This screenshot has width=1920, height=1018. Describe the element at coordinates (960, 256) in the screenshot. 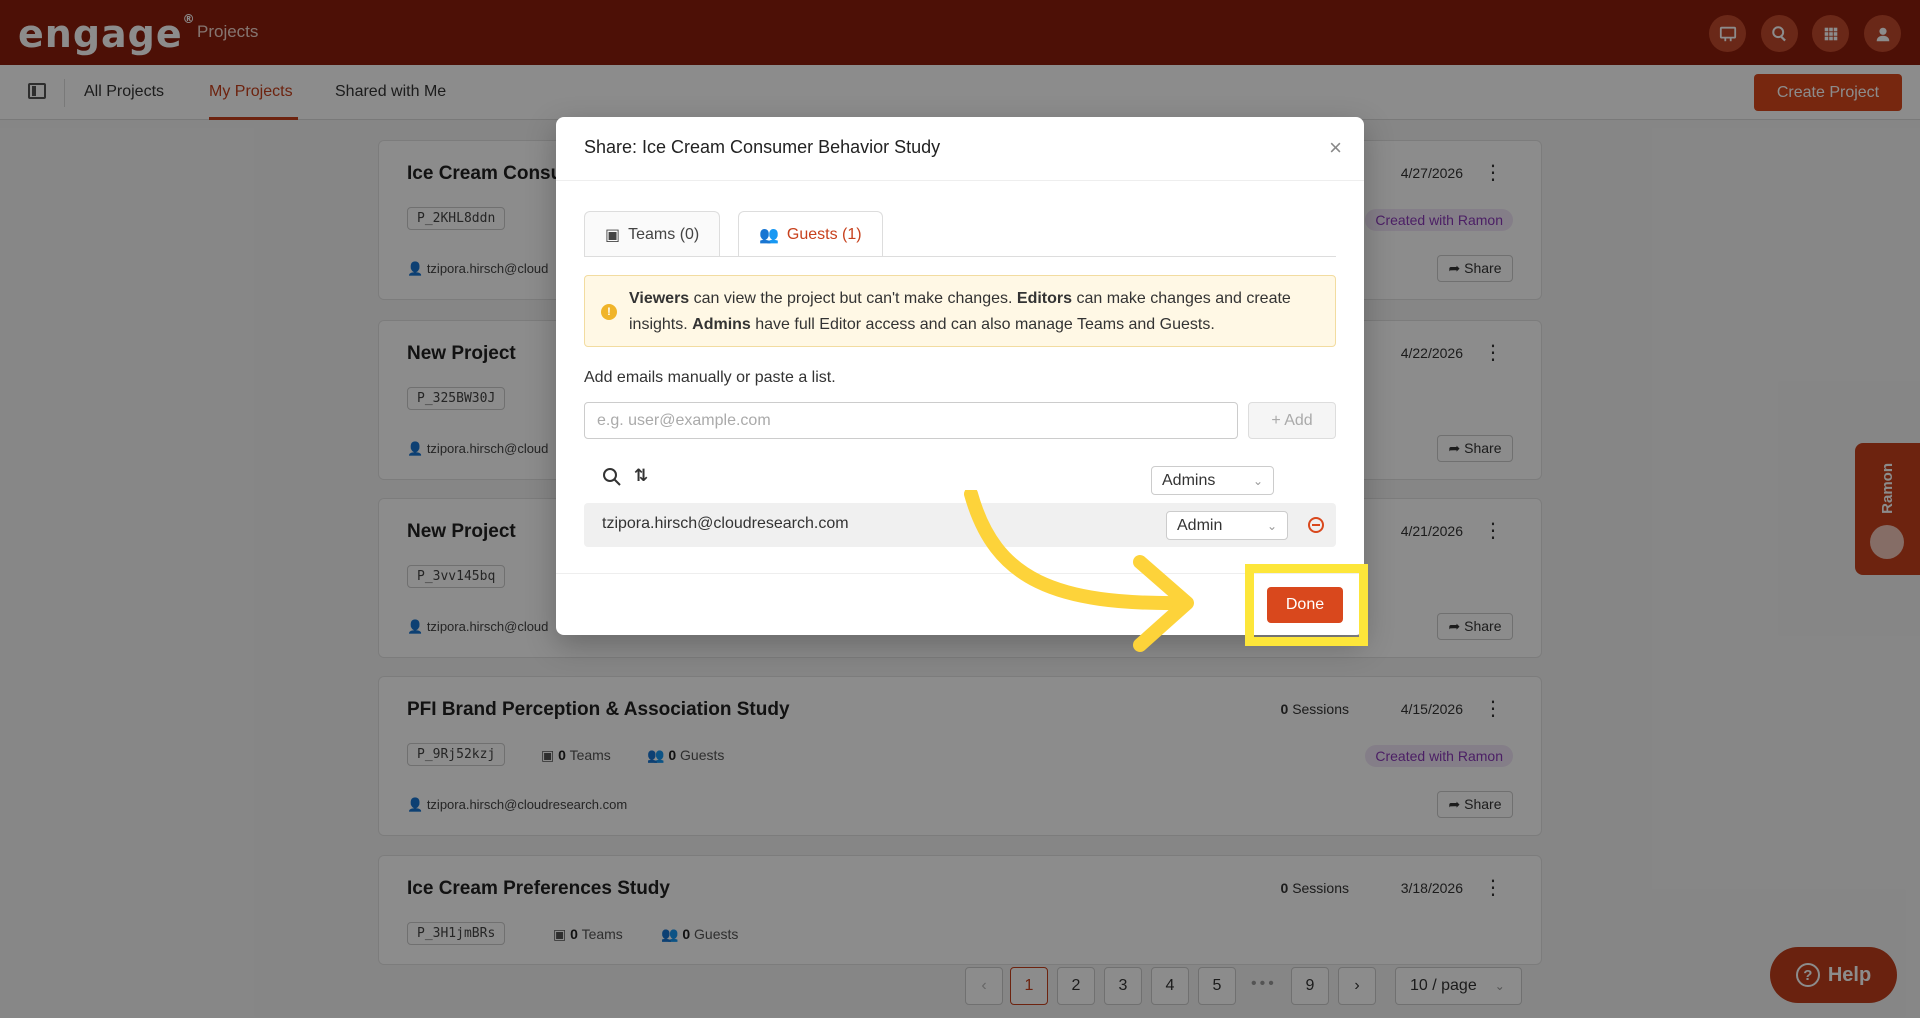

I see `tabs-baseline` at that location.